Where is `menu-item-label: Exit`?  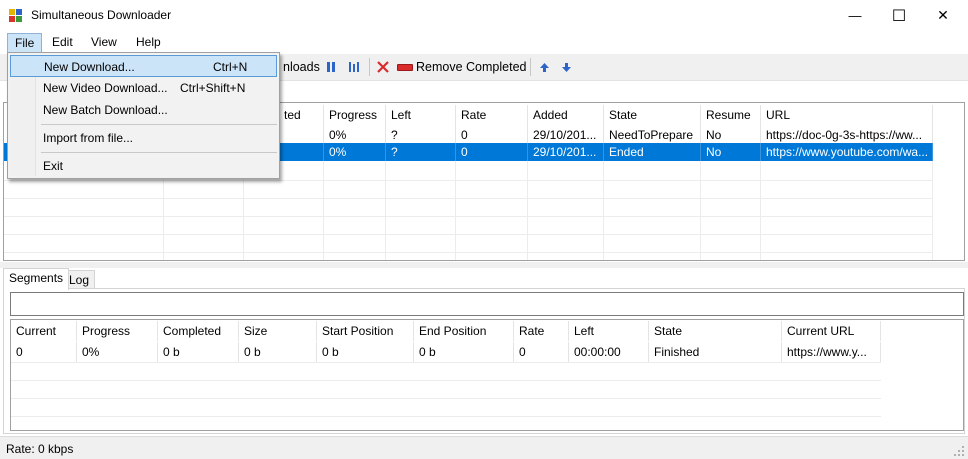
menu-item-label: Exit is located at coordinates (53, 166).